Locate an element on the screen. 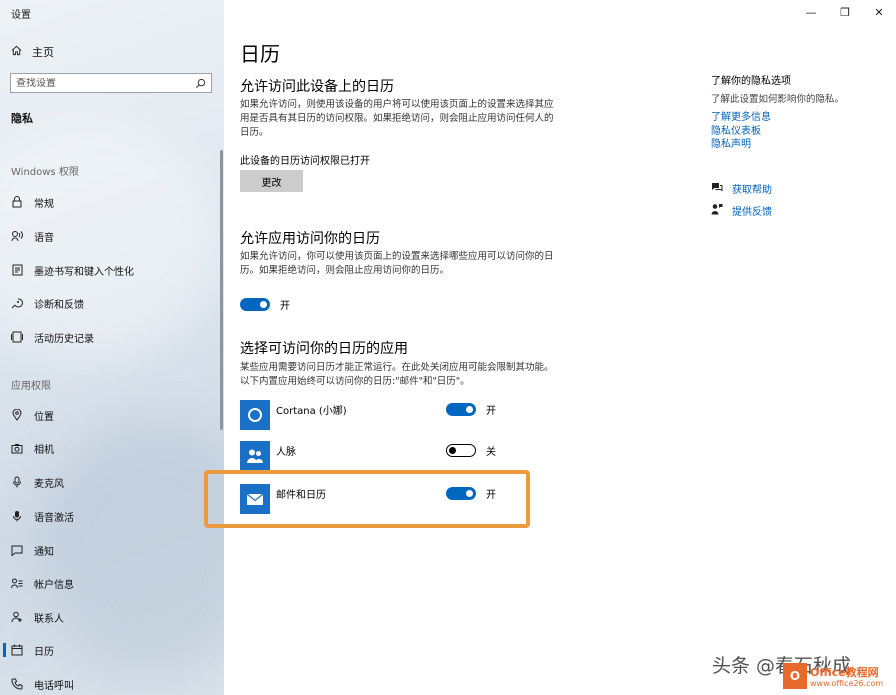 The width and height of the screenshot is (896, 695). app-row-people: 人脉 关 is located at coordinates (390, 456).